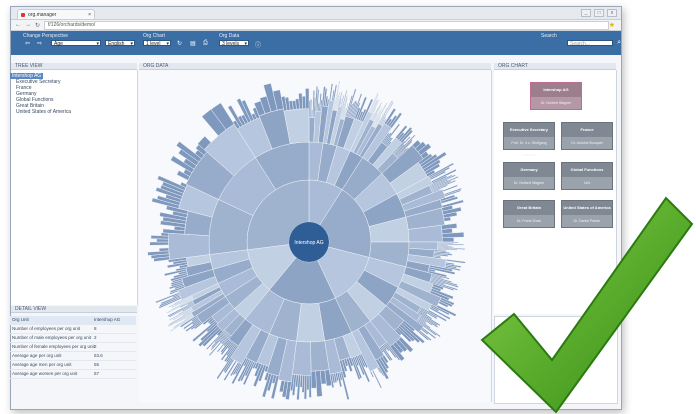 The width and height of the screenshot is (696, 414). Describe the element at coordinates (619, 43) in the screenshot. I see `search-icon: ⌕` at that location.